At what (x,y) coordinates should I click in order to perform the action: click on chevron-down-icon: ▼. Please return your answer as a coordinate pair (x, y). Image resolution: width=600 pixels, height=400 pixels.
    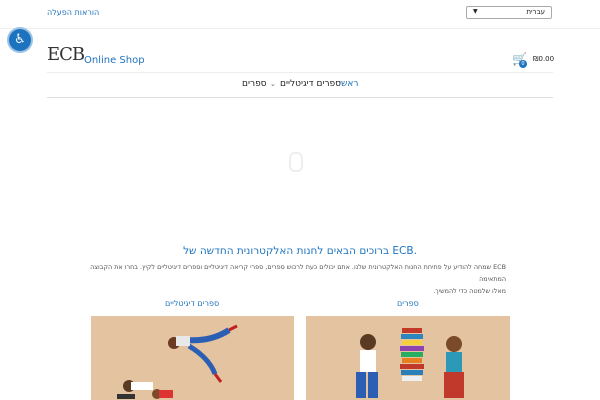
    Looking at the image, I should click on (475, 11).